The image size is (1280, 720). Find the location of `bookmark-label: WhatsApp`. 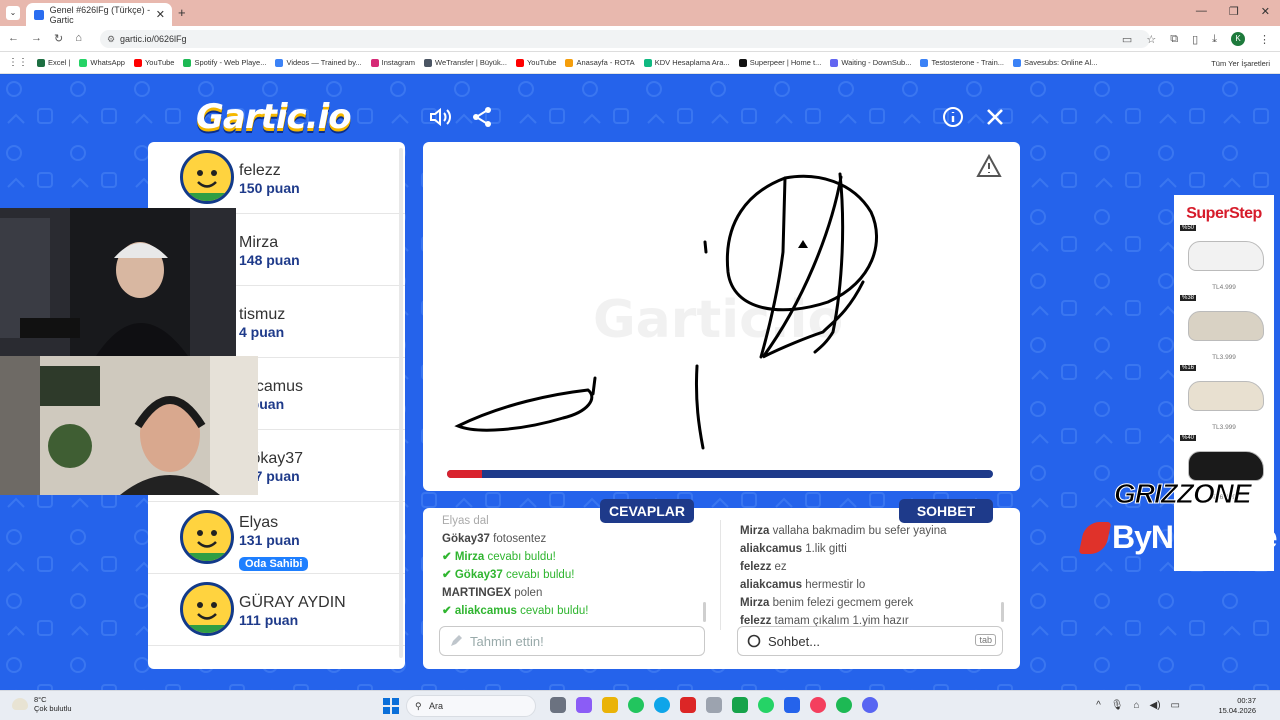

bookmark-label: WhatsApp is located at coordinates (107, 62).